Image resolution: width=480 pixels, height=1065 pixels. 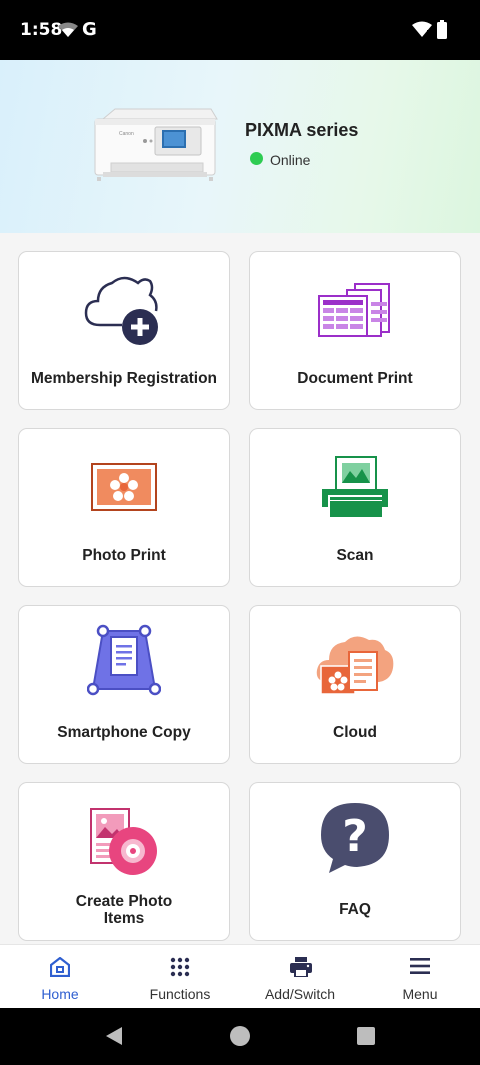 I want to click on document-print-label: Document Print, so click(x=355, y=378).